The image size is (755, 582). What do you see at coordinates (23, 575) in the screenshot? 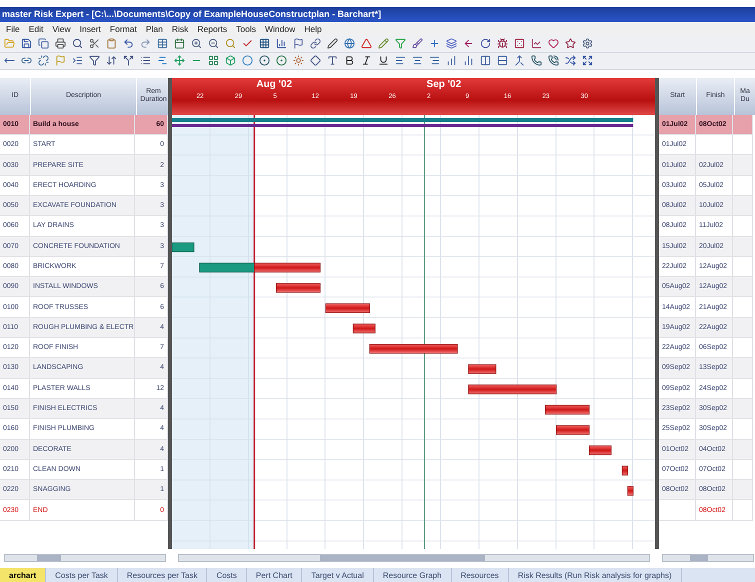
I see `sheet-tab: archart` at bounding box center [23, 575].